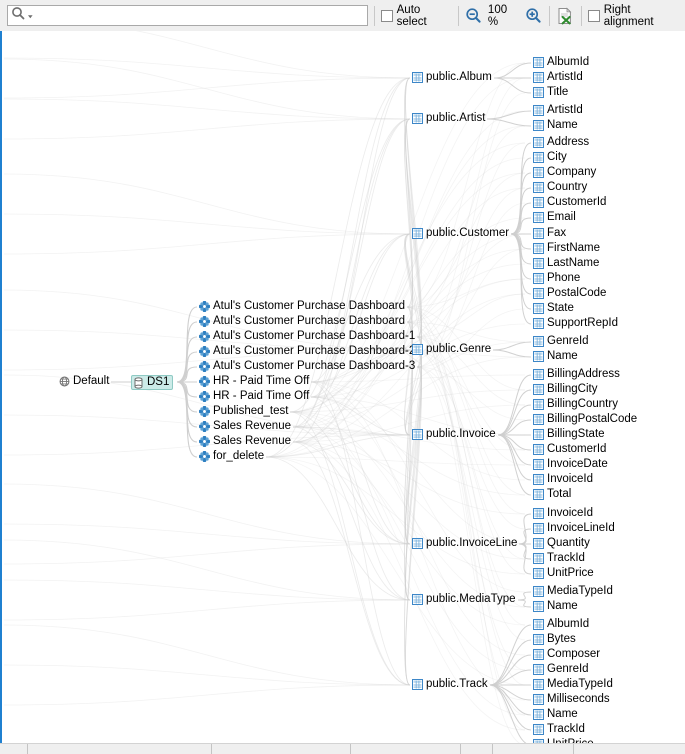  What do you see at coordinates (461, 434) in the screenshot?
I see `table-node-label: public.Invoice` at bounding box center [461, 434].